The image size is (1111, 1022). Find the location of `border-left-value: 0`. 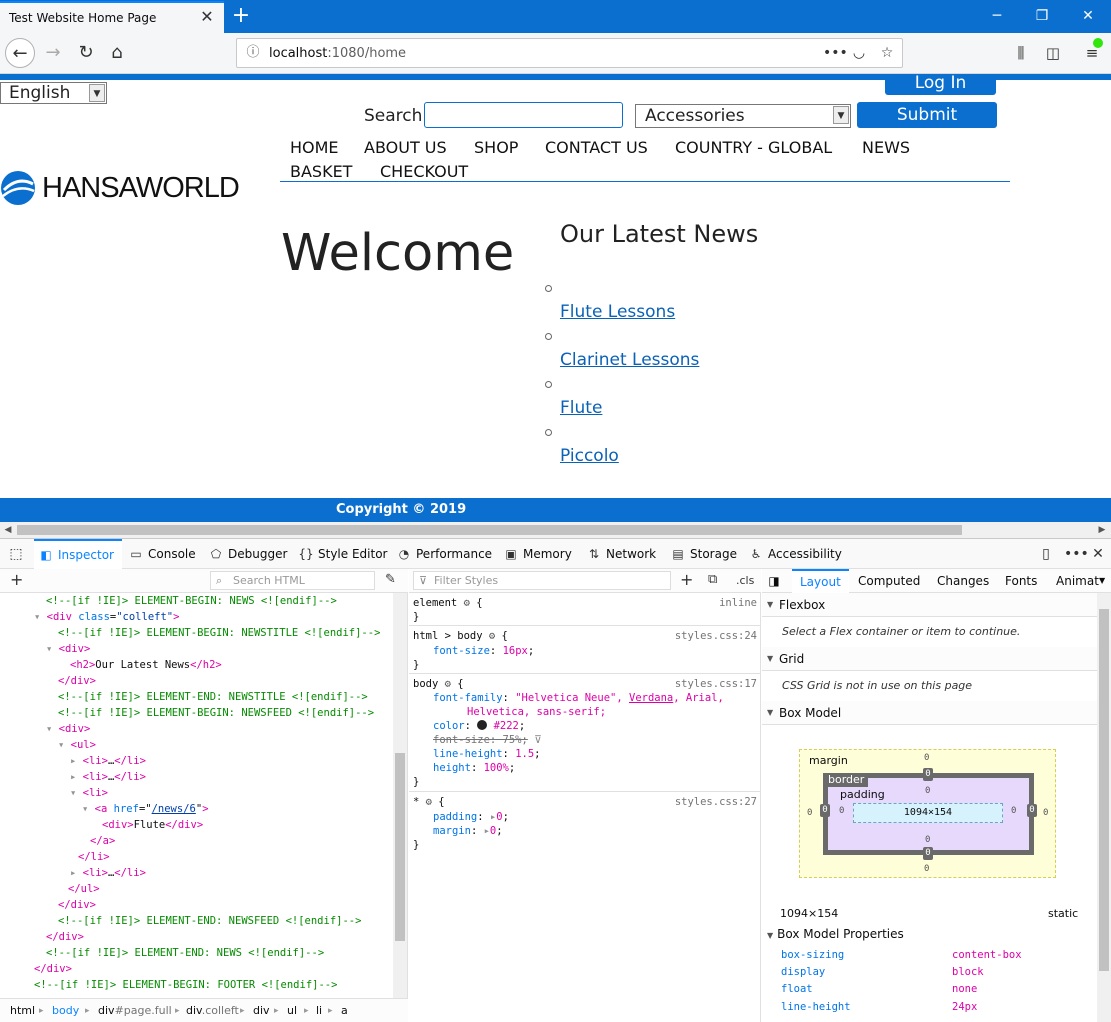

border-left-value: 0 is located at coordinates (825, 810).